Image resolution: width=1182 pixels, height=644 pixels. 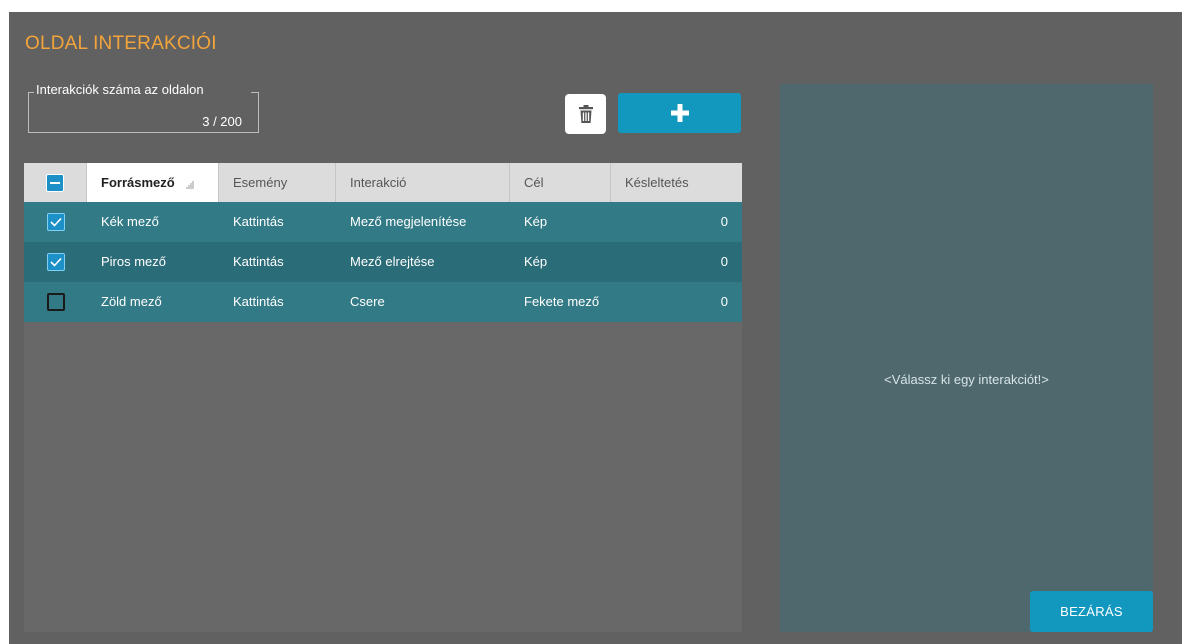 I want to click on select-all-checkbox, so click(x=55, y=182).